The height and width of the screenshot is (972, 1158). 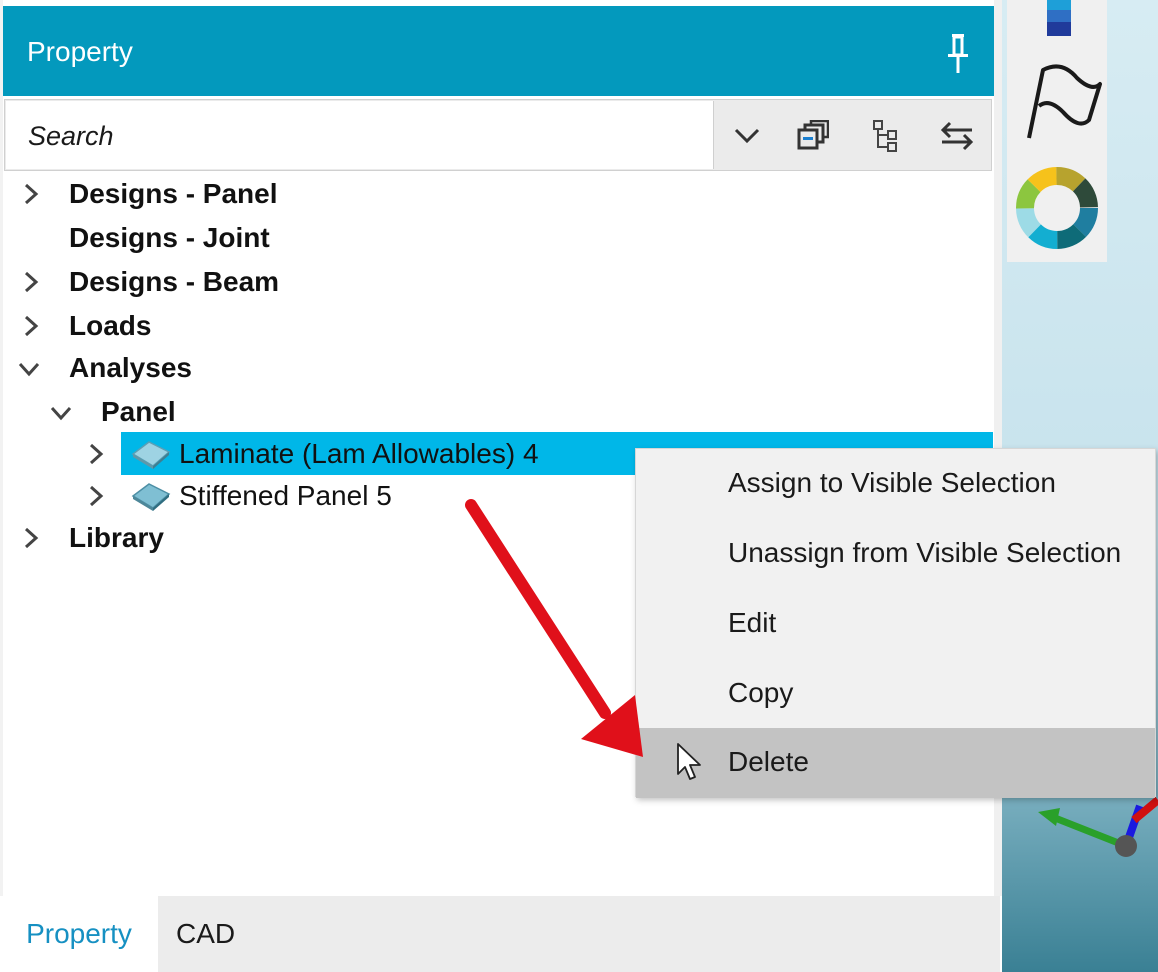 I want to click on menu-item-delete: Delete, so click(x=895, y=763).